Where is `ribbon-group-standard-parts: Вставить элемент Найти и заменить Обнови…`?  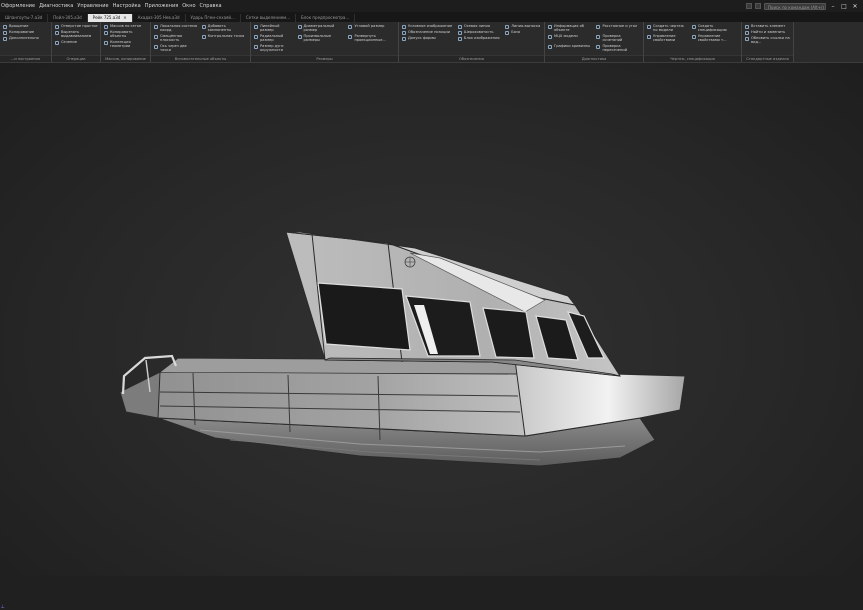 ribbon-group-standard-parts: Вставить элемент Найти и заменить Обнови… is located at coordinates (768, 42).